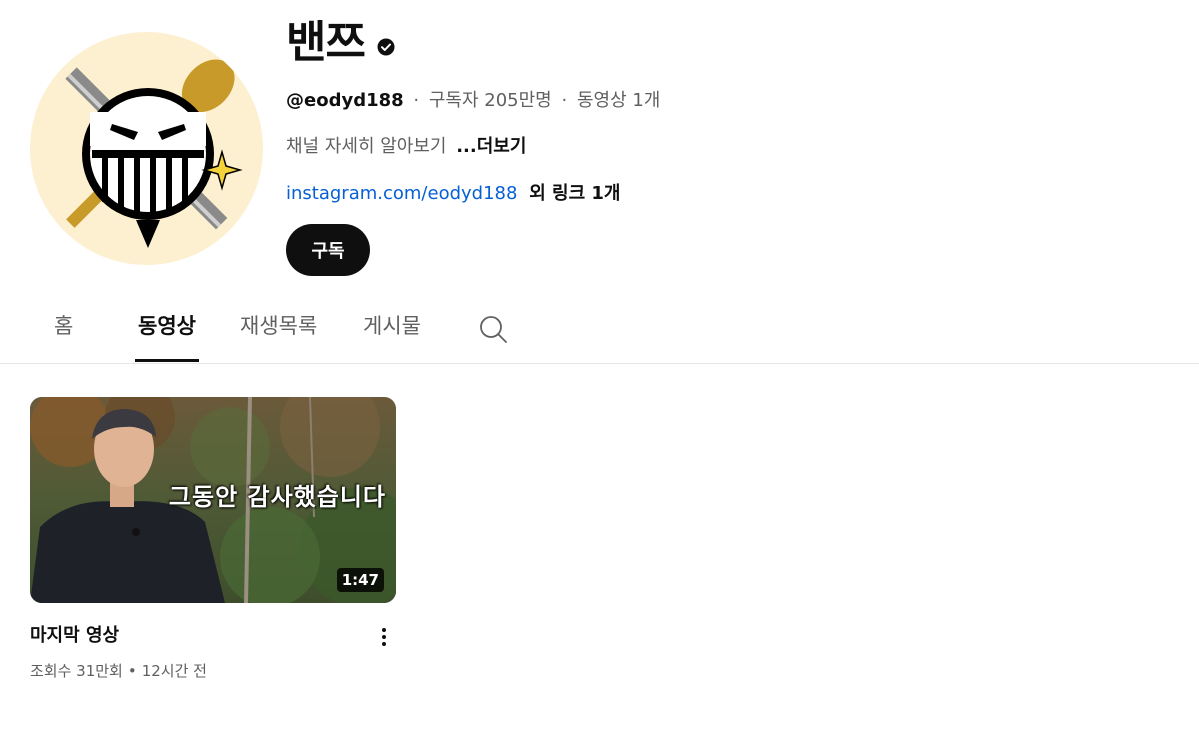 The image size is (1199, 735). I want to click on video-count: 동영상 1개, so click(618, 100).